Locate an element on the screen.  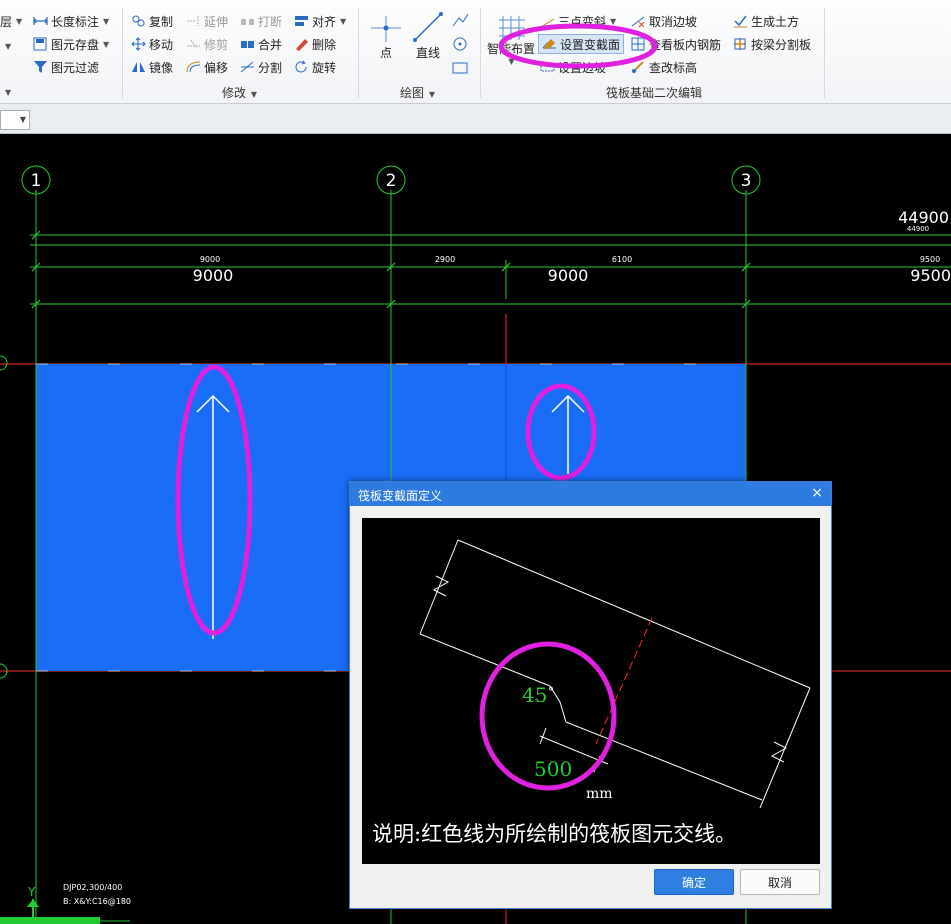
angle-unit: ° is located at coordinates (551, 692).